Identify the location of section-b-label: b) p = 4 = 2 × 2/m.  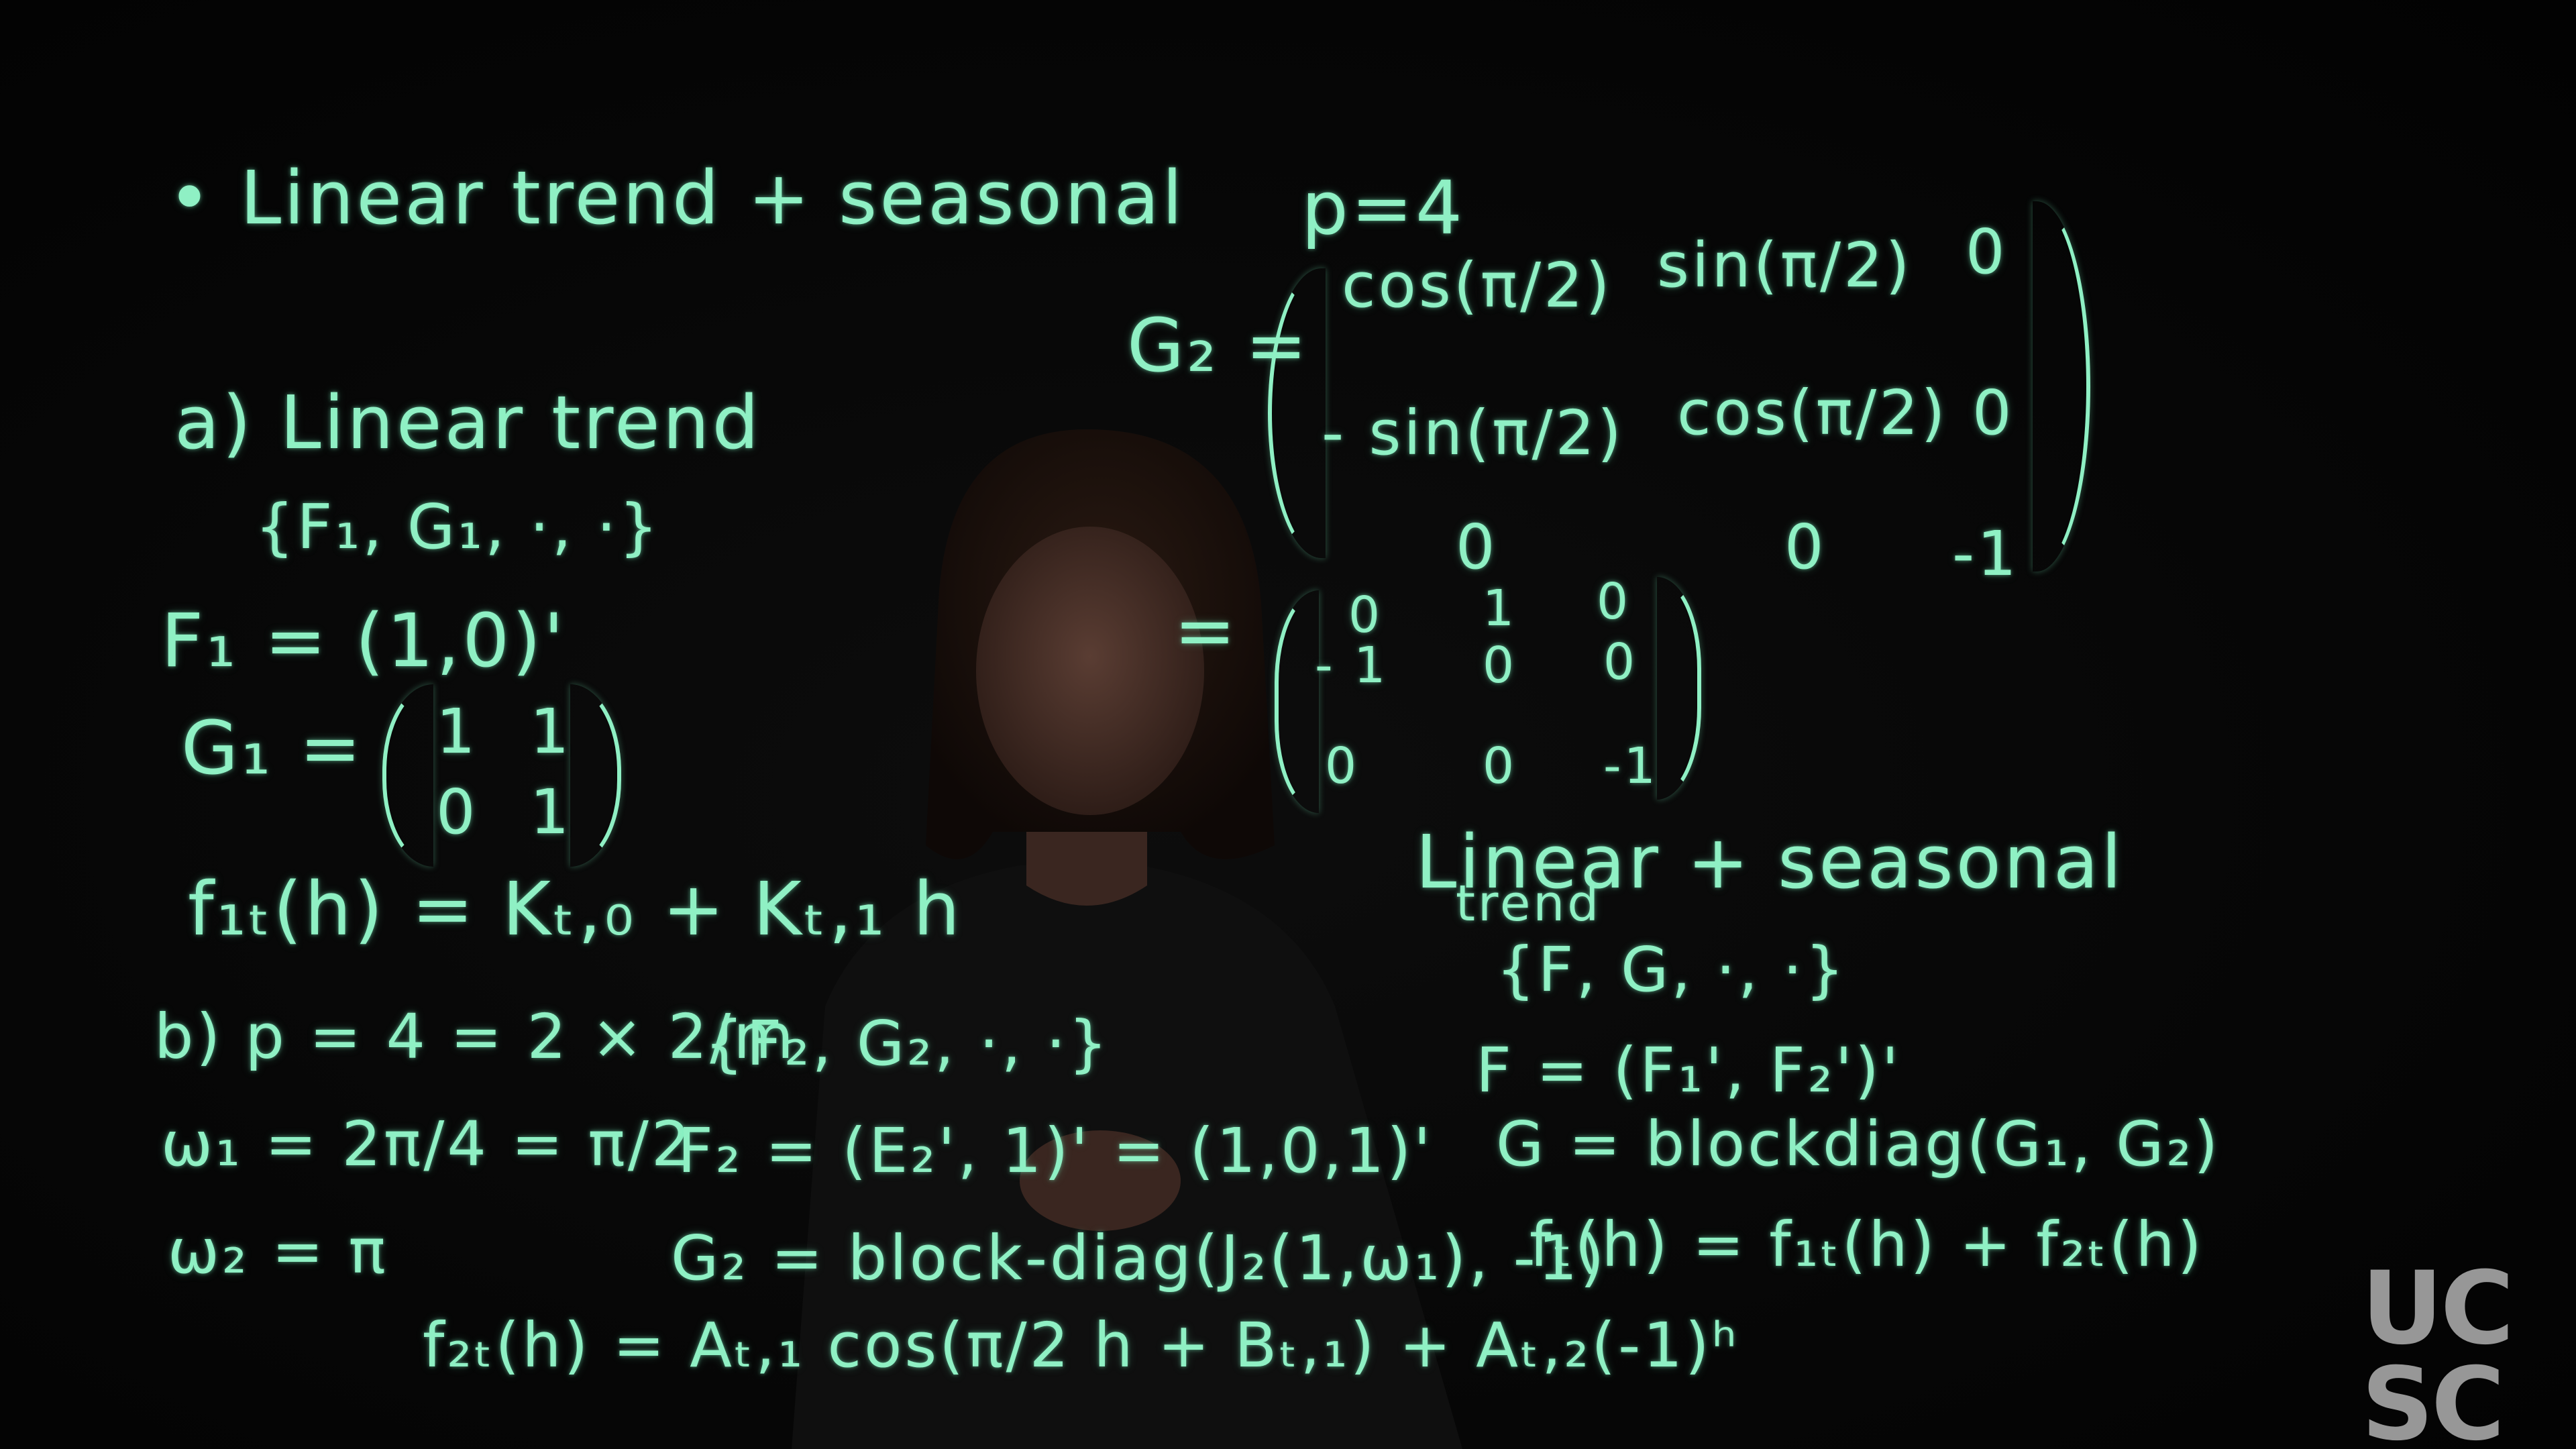
(475, 1037).